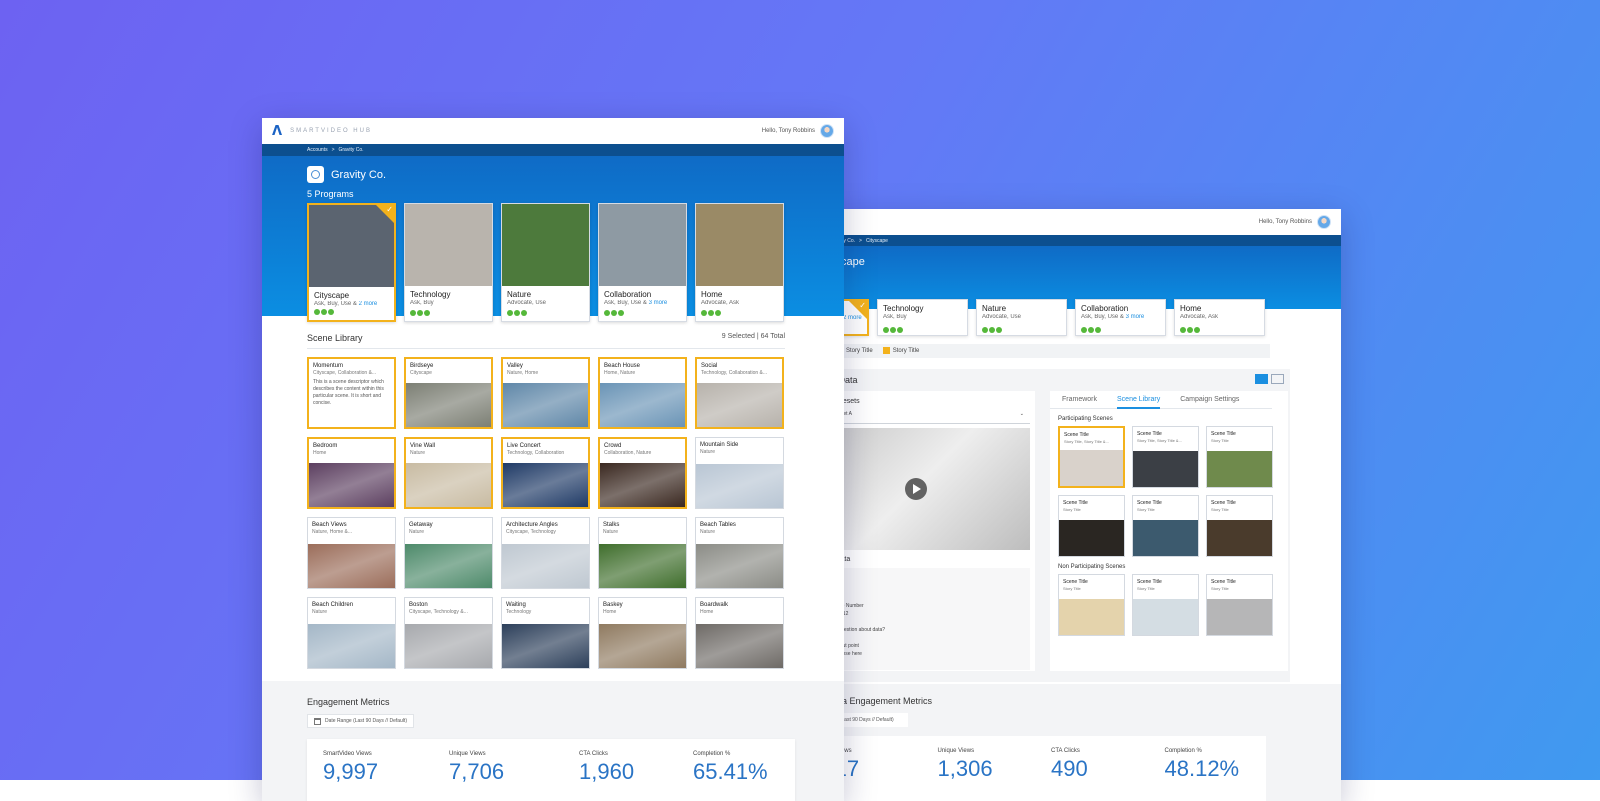  What do you see at coordinates (1120, 317) in the screenshot?
I see `detail-program-card: Collaboration Ask, Buy, Use & 3 more` at bounding box center [1120, 317].